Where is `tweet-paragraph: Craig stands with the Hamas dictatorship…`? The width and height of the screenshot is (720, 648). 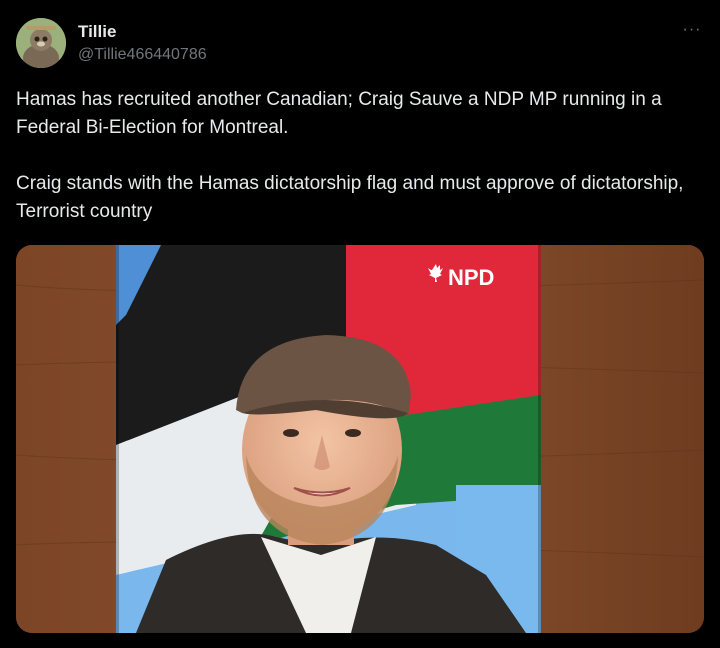
tweet-paragraph: Craig stands with the Hamas dictatorship… is located at coordinates (350, 197).